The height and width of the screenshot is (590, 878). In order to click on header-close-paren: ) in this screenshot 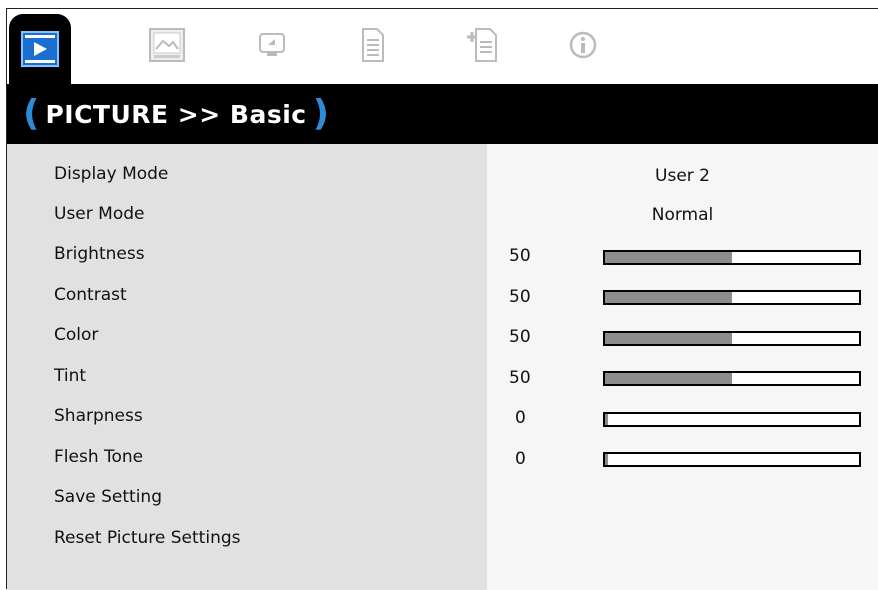, I will do `click(321, 113)`.